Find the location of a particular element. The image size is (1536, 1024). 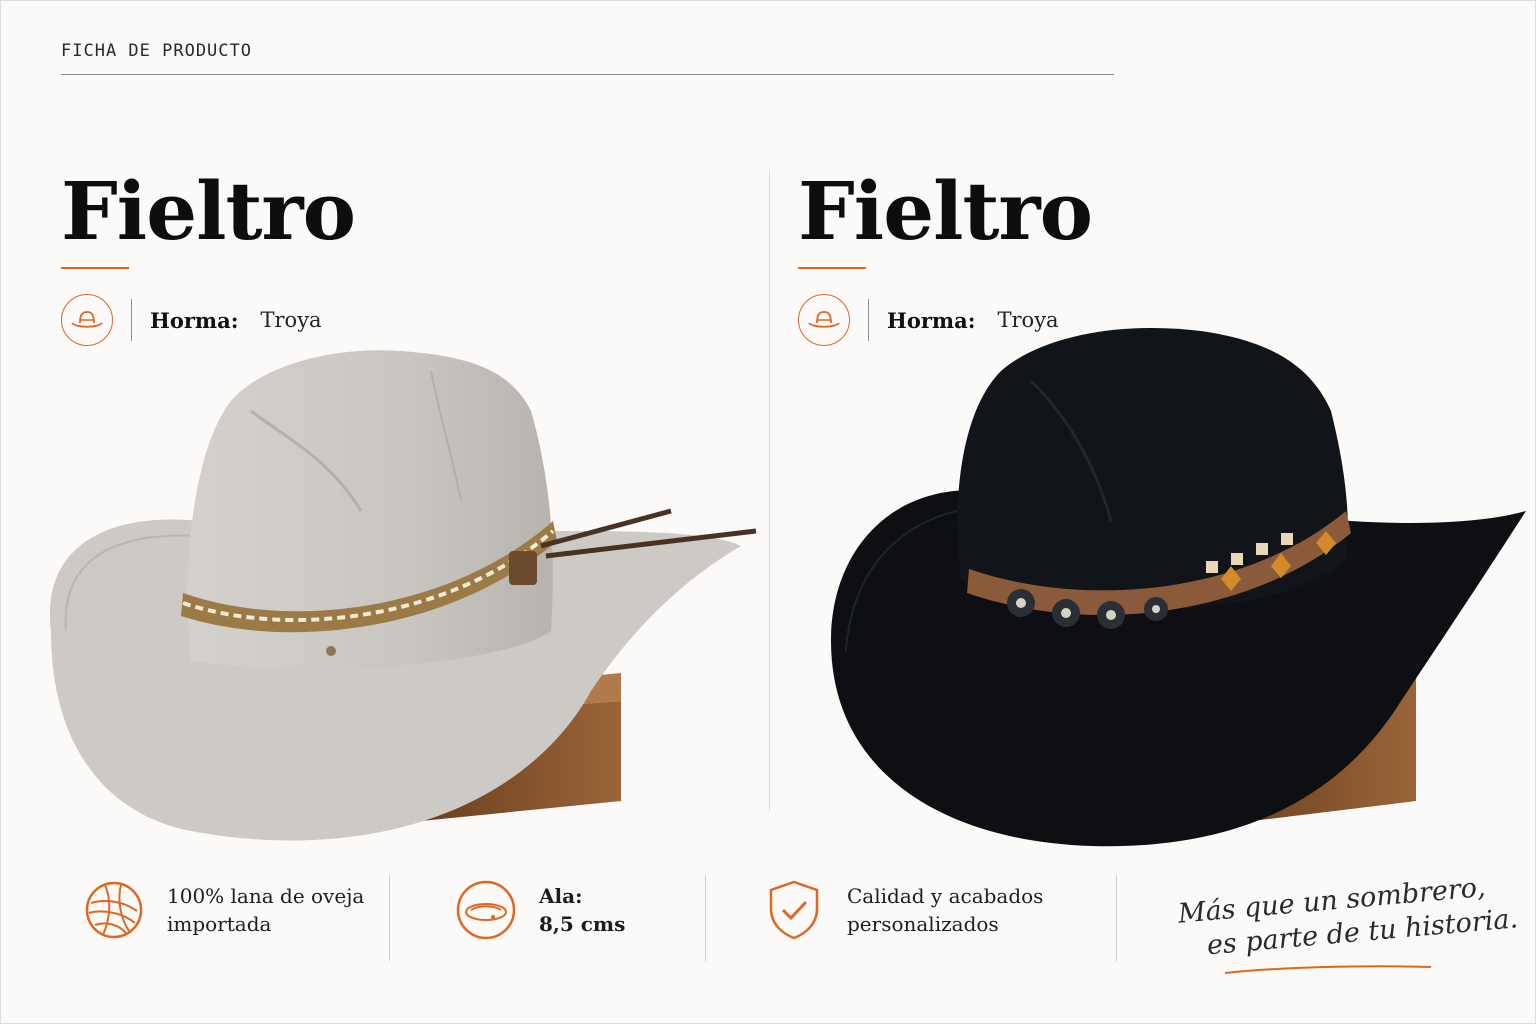

feature-wool: 100% lana de oveja importada is located at coordinates (222, 910).